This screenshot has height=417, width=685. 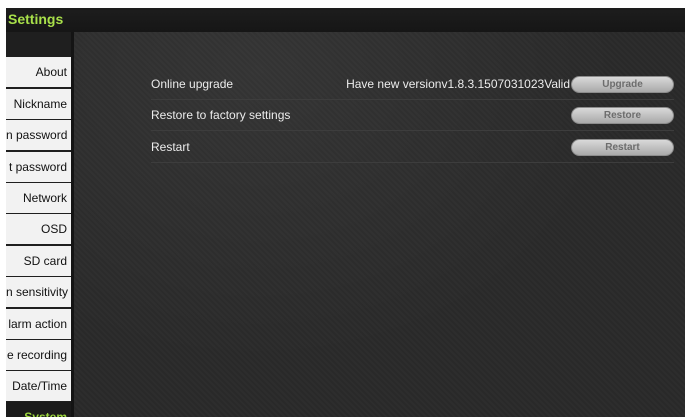 What do you see at coordinates (192, 84) in the screenshot?
I see `online-upgrade-label: Online upgrade` at bounding box center [192, 84].